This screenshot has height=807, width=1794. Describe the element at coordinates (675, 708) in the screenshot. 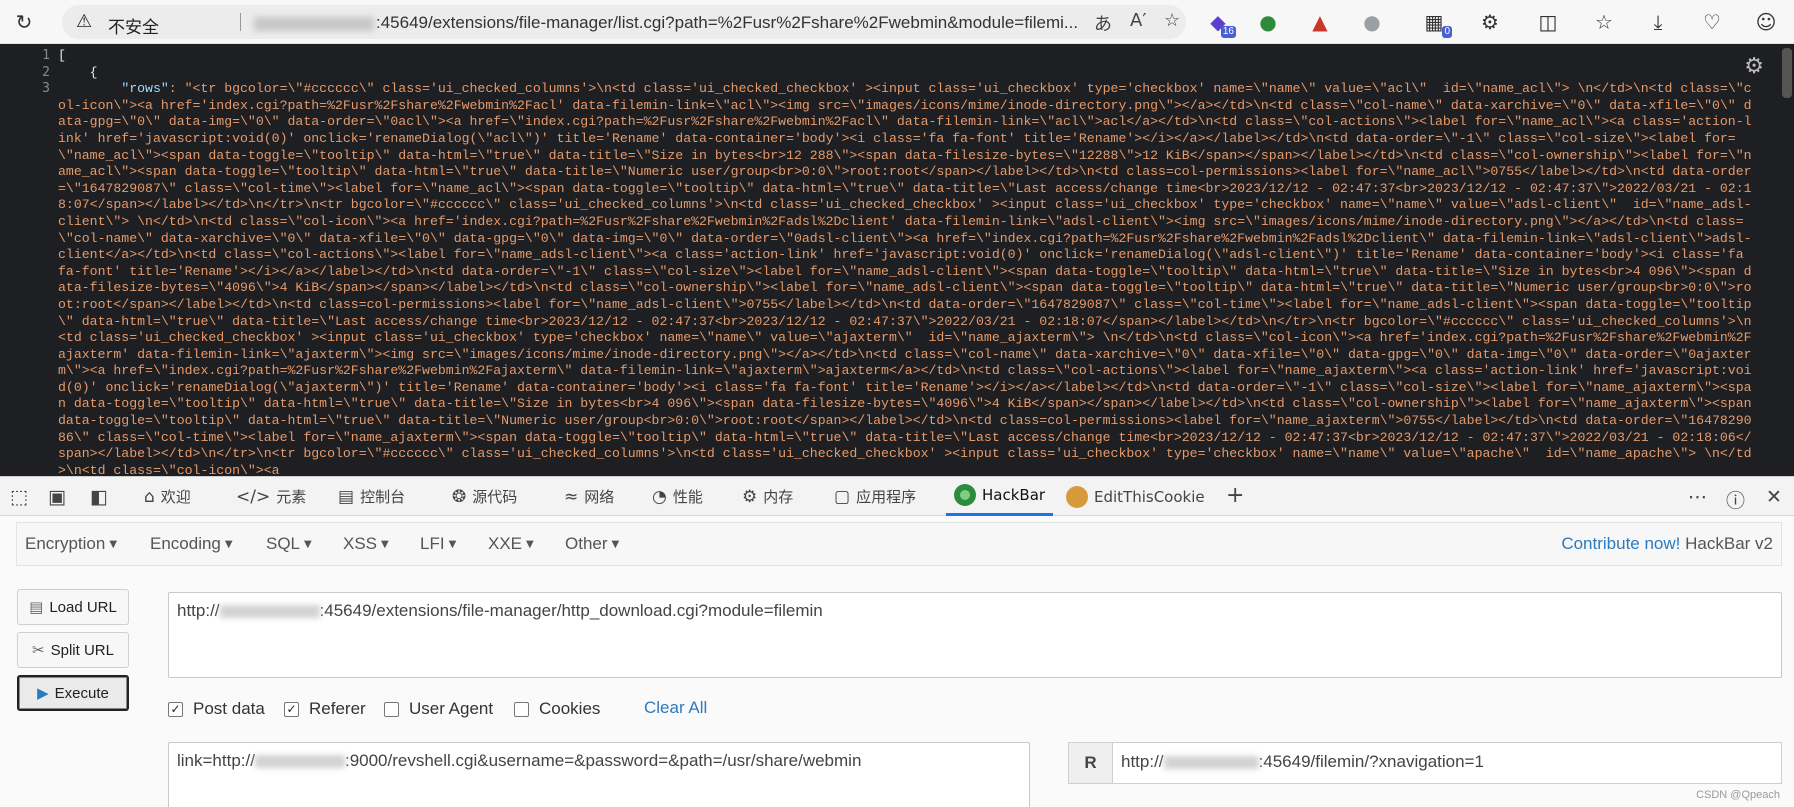

I see `clear-all-link: Clear All` at that location.